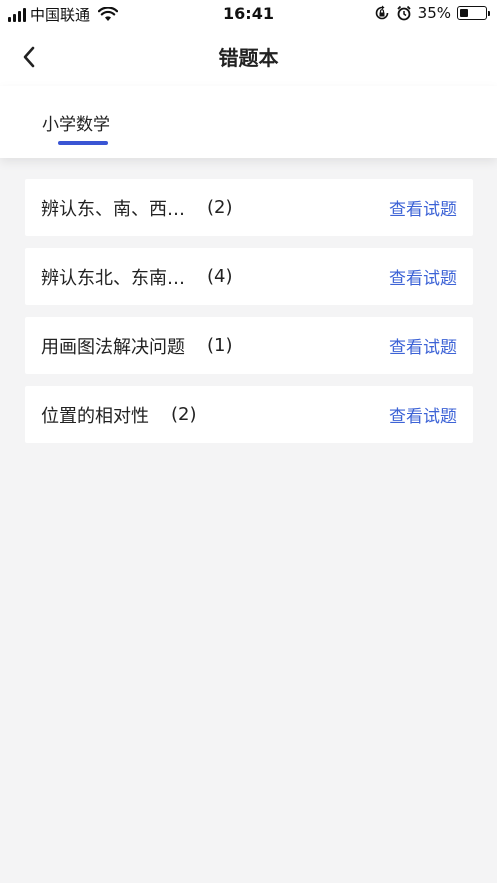 This screenshot has width=497, height=883. Describe the element at coordinates (473, 13) in the screenshot. I see `battery-icon` at that location.